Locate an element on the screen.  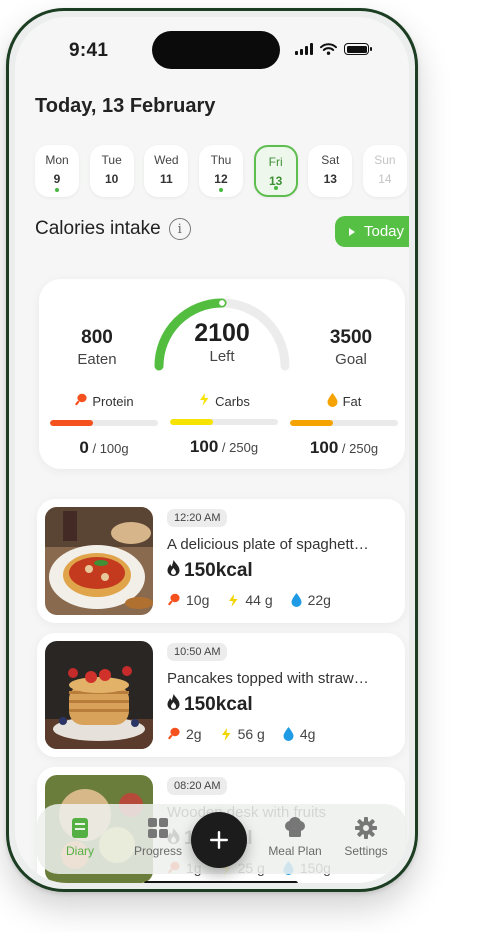
diary-icon is located at coordinates (80, 828).